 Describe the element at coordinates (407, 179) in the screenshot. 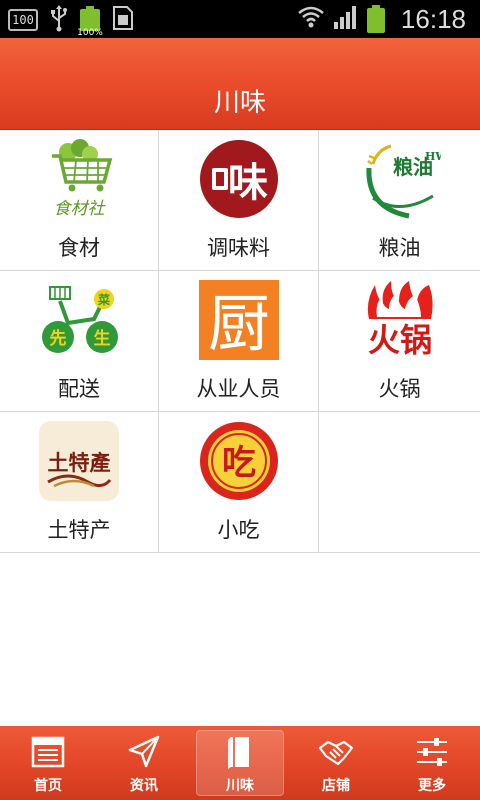

I see `grain-oil-logo-icon: 粮油 HWP` at that location.